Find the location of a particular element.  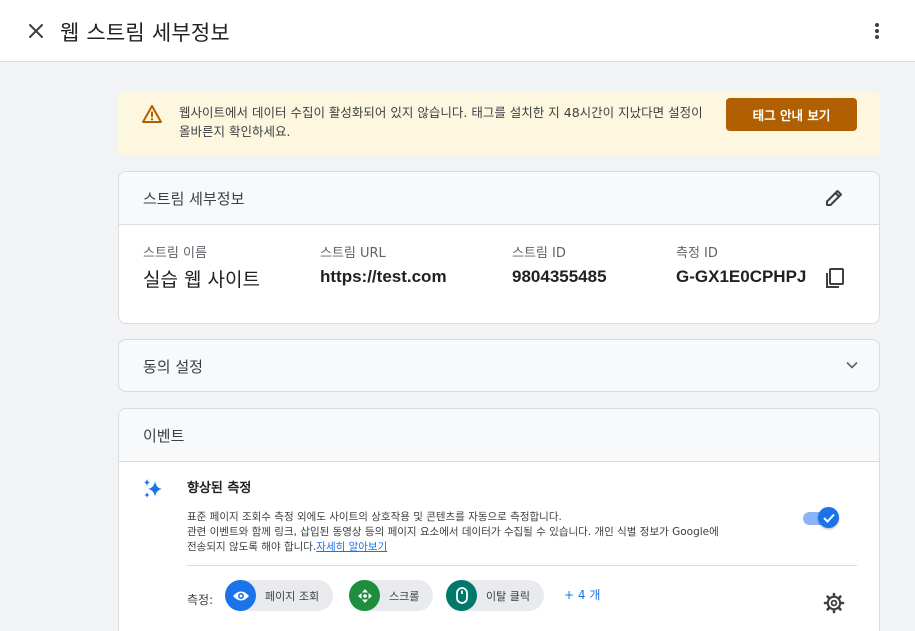

stream-name-label: 스트림 이름 is located at coordinates (175, 253).